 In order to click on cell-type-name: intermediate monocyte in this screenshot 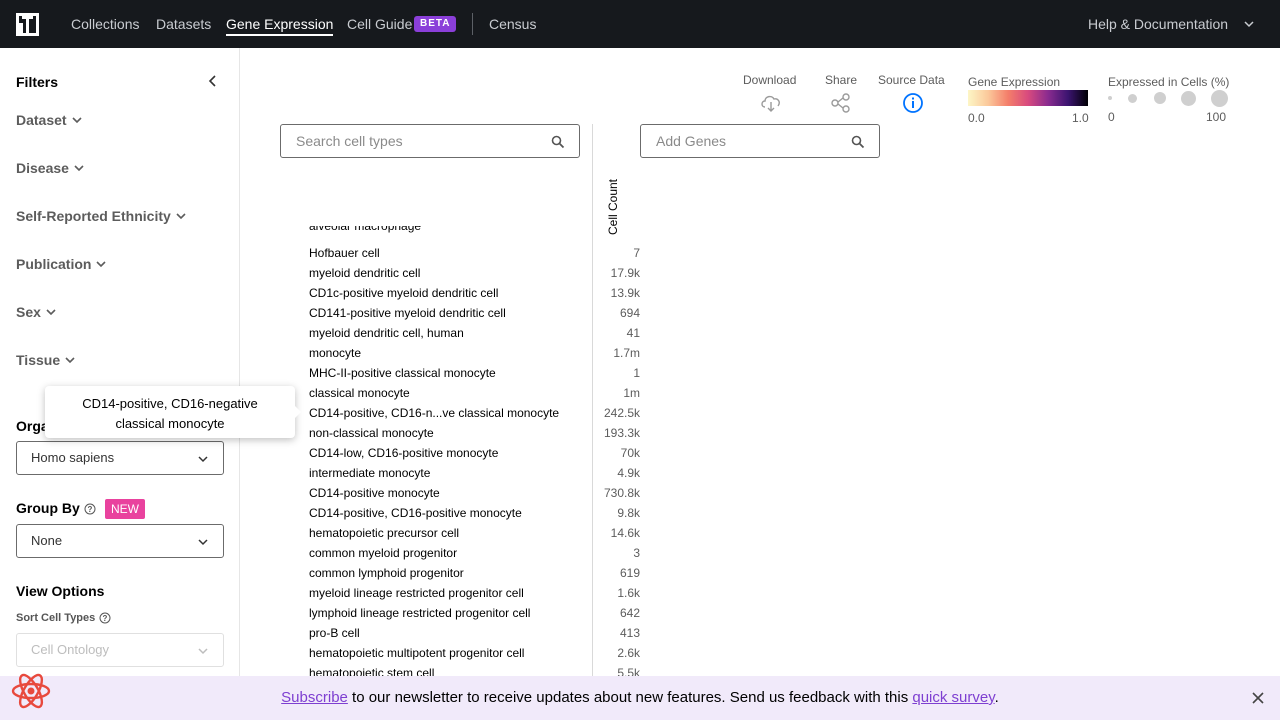, I will do `click(369, 473)`.